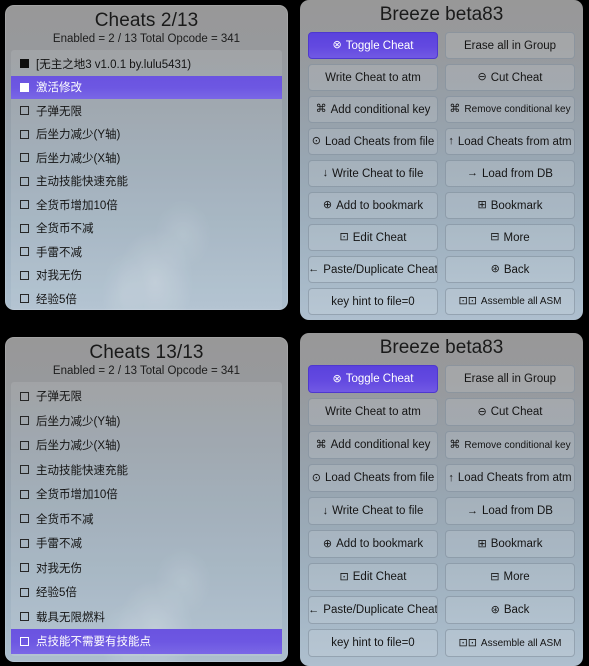 This screenshot has width=589, height=666. Describe the element at coordinates (146, 64) in the screenshot. I see `cheat-list-item: [无主之地3 v1.0.1 by.lulu5431)` at that location.